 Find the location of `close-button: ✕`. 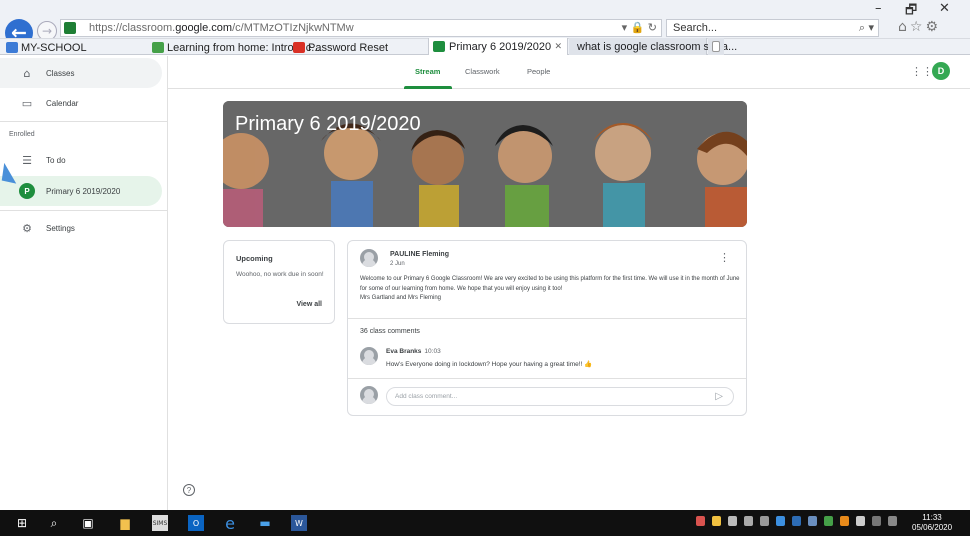

close-button: ✕ is located at coordinates (944, 8).